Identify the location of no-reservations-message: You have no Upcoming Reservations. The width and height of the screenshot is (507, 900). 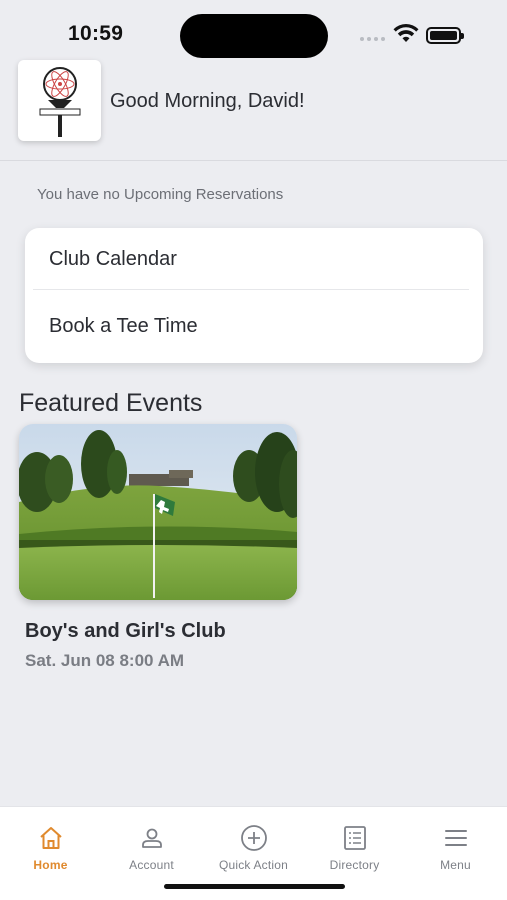
(160, 194).